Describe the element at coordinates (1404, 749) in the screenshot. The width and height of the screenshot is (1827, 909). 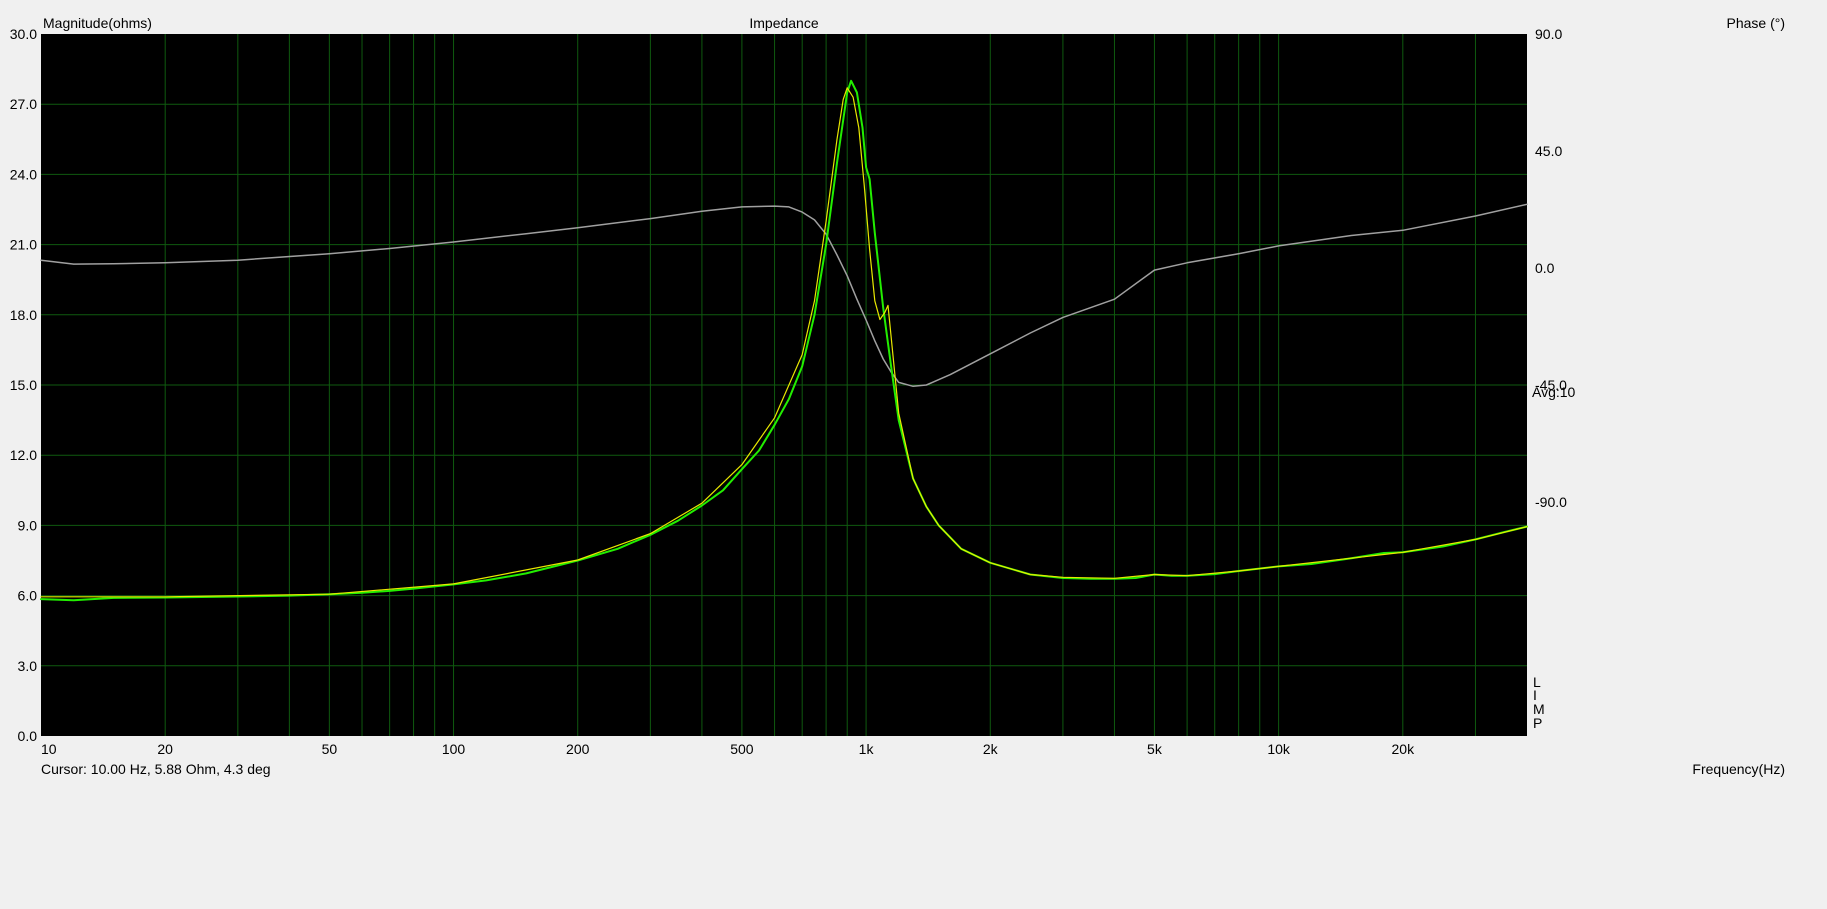
I see `x-tick-label: 20k` at that location.